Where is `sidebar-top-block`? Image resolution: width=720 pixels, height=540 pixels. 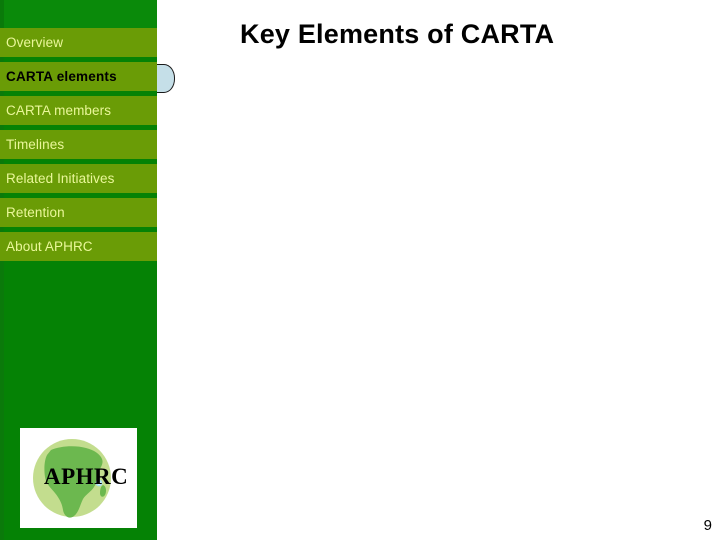 sidebar-top-block is located at coordinates (78, 14).